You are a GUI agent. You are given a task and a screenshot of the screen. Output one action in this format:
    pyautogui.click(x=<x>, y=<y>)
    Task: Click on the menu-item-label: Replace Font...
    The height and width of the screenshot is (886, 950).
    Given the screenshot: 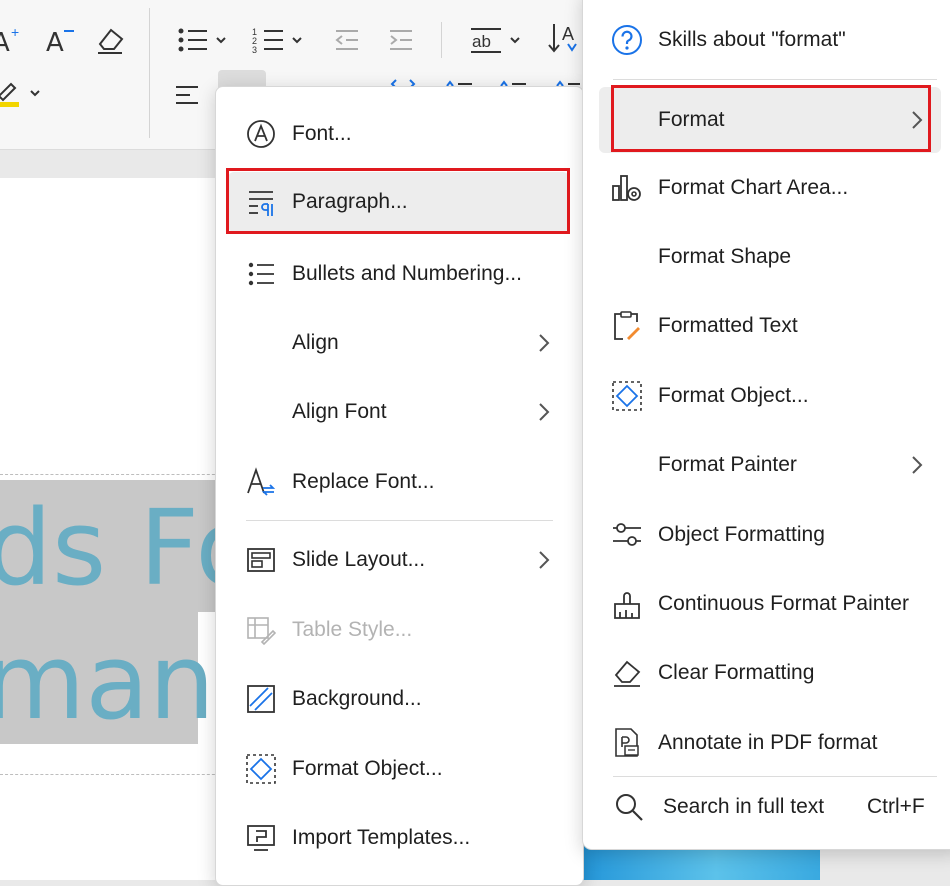 What is the action you would take?
    pyautogui.click(x=363, y=481)
    